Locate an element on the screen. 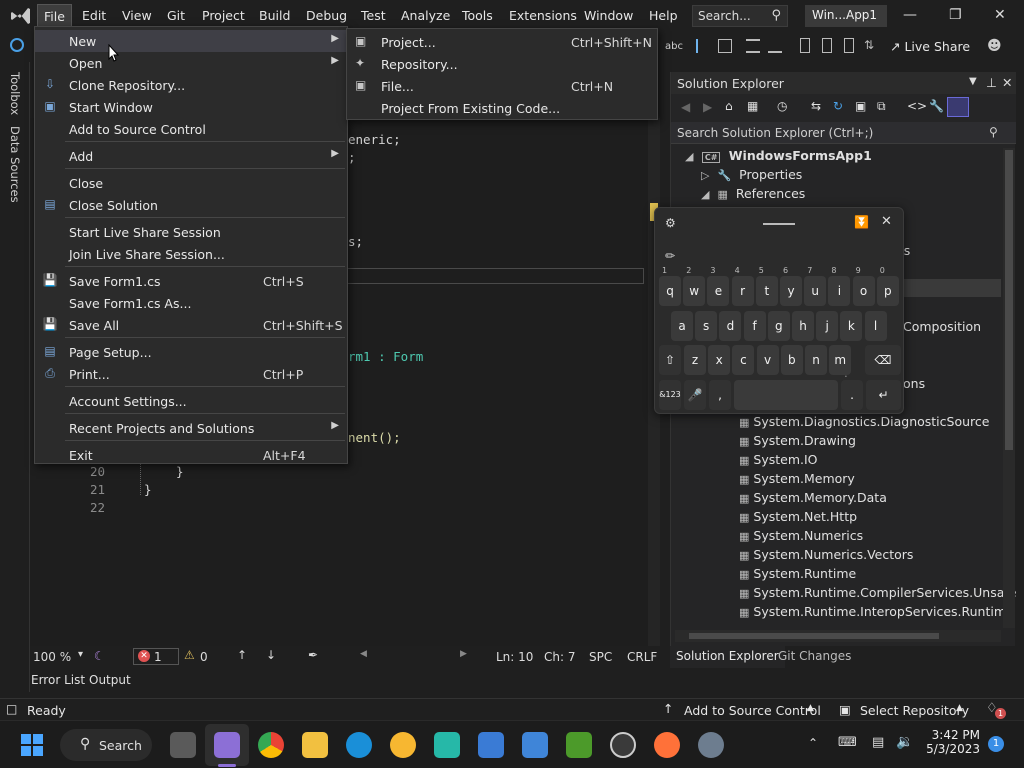  live-share-button: ↗ Live Share is located at coordinates (930, 46).